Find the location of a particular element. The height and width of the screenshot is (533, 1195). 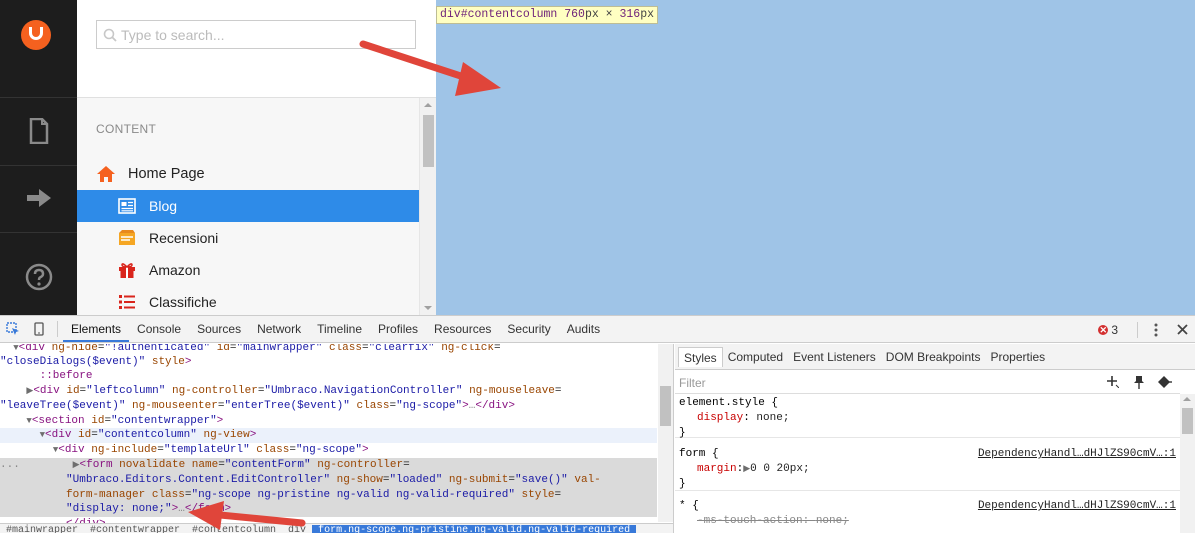

search-input is located at coordinates (261, 35).